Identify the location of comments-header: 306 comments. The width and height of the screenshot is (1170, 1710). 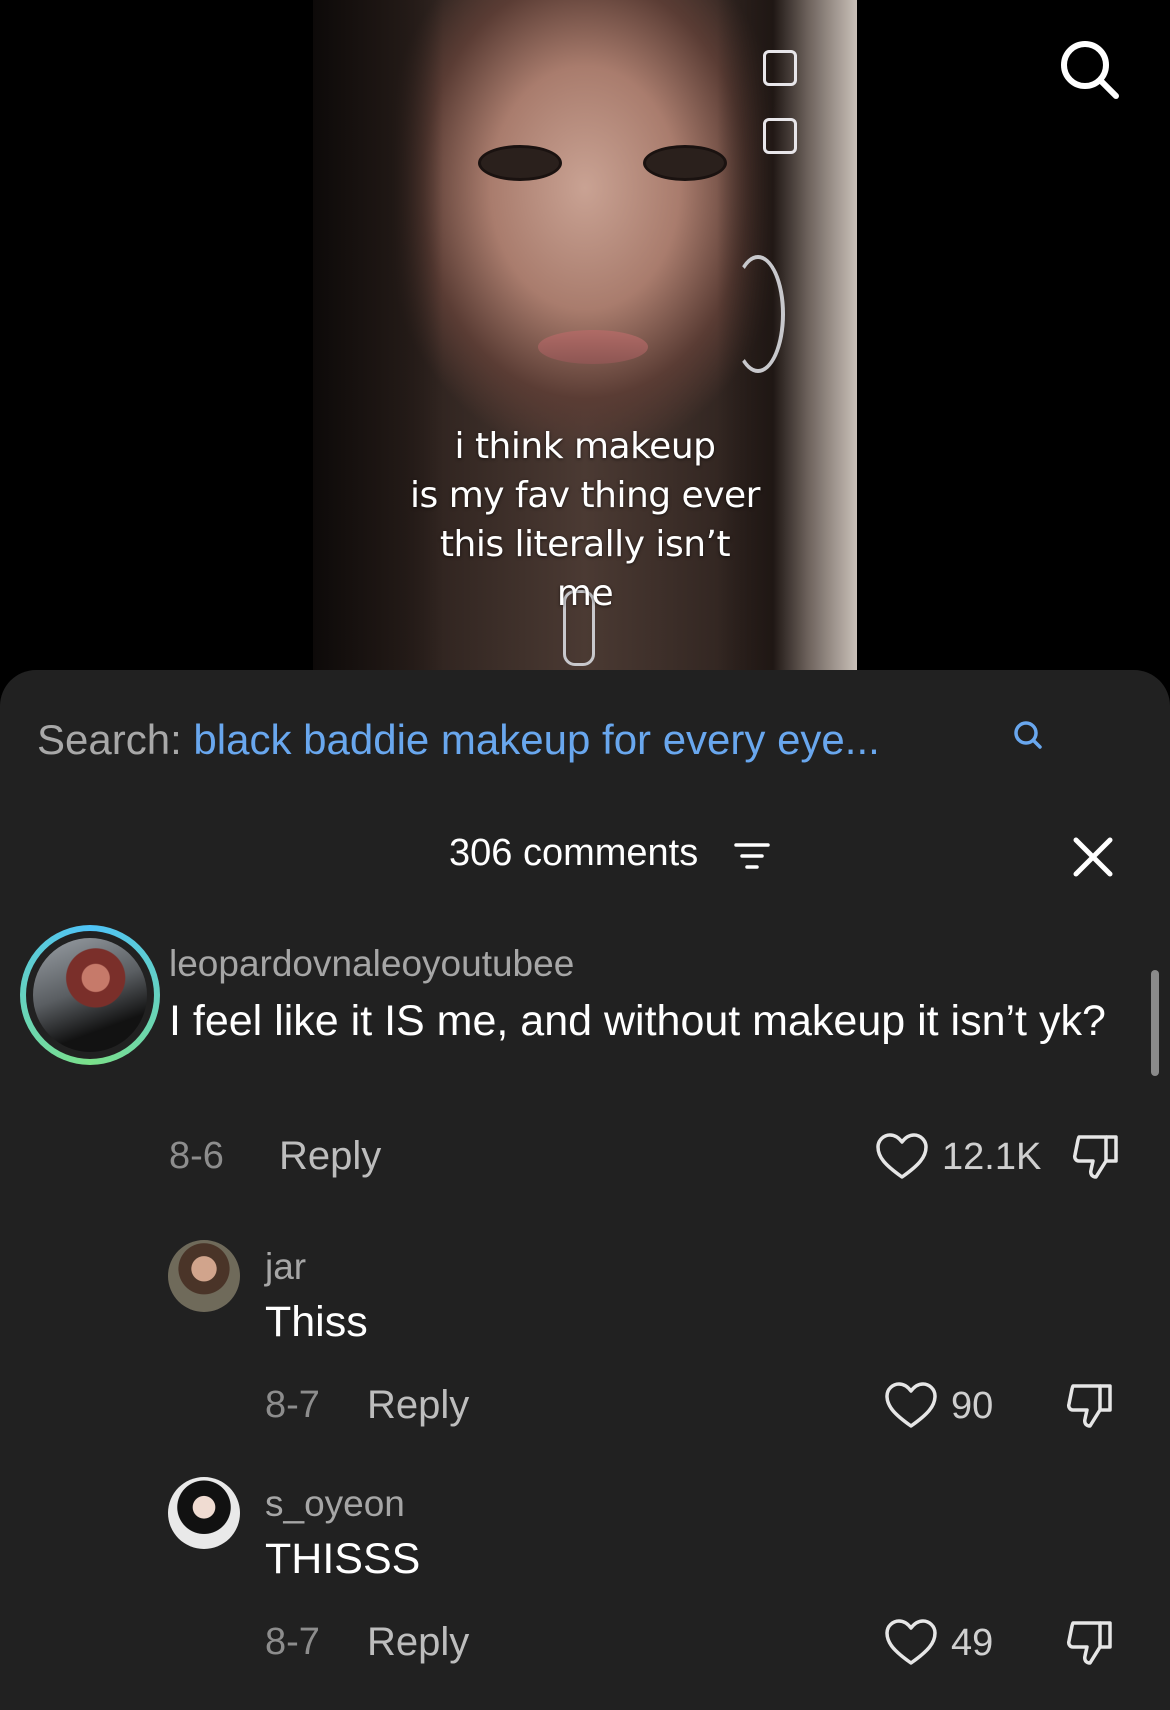
(585, 862).